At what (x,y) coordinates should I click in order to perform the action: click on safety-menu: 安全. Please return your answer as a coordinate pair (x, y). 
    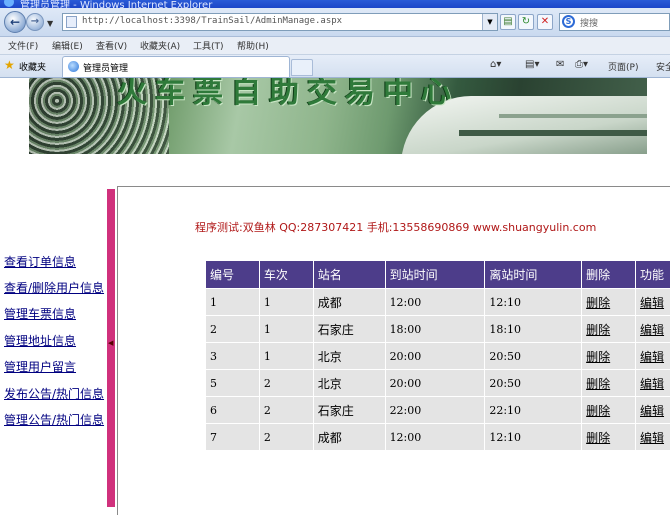
    Looking at the image, I should click on (663, 66).